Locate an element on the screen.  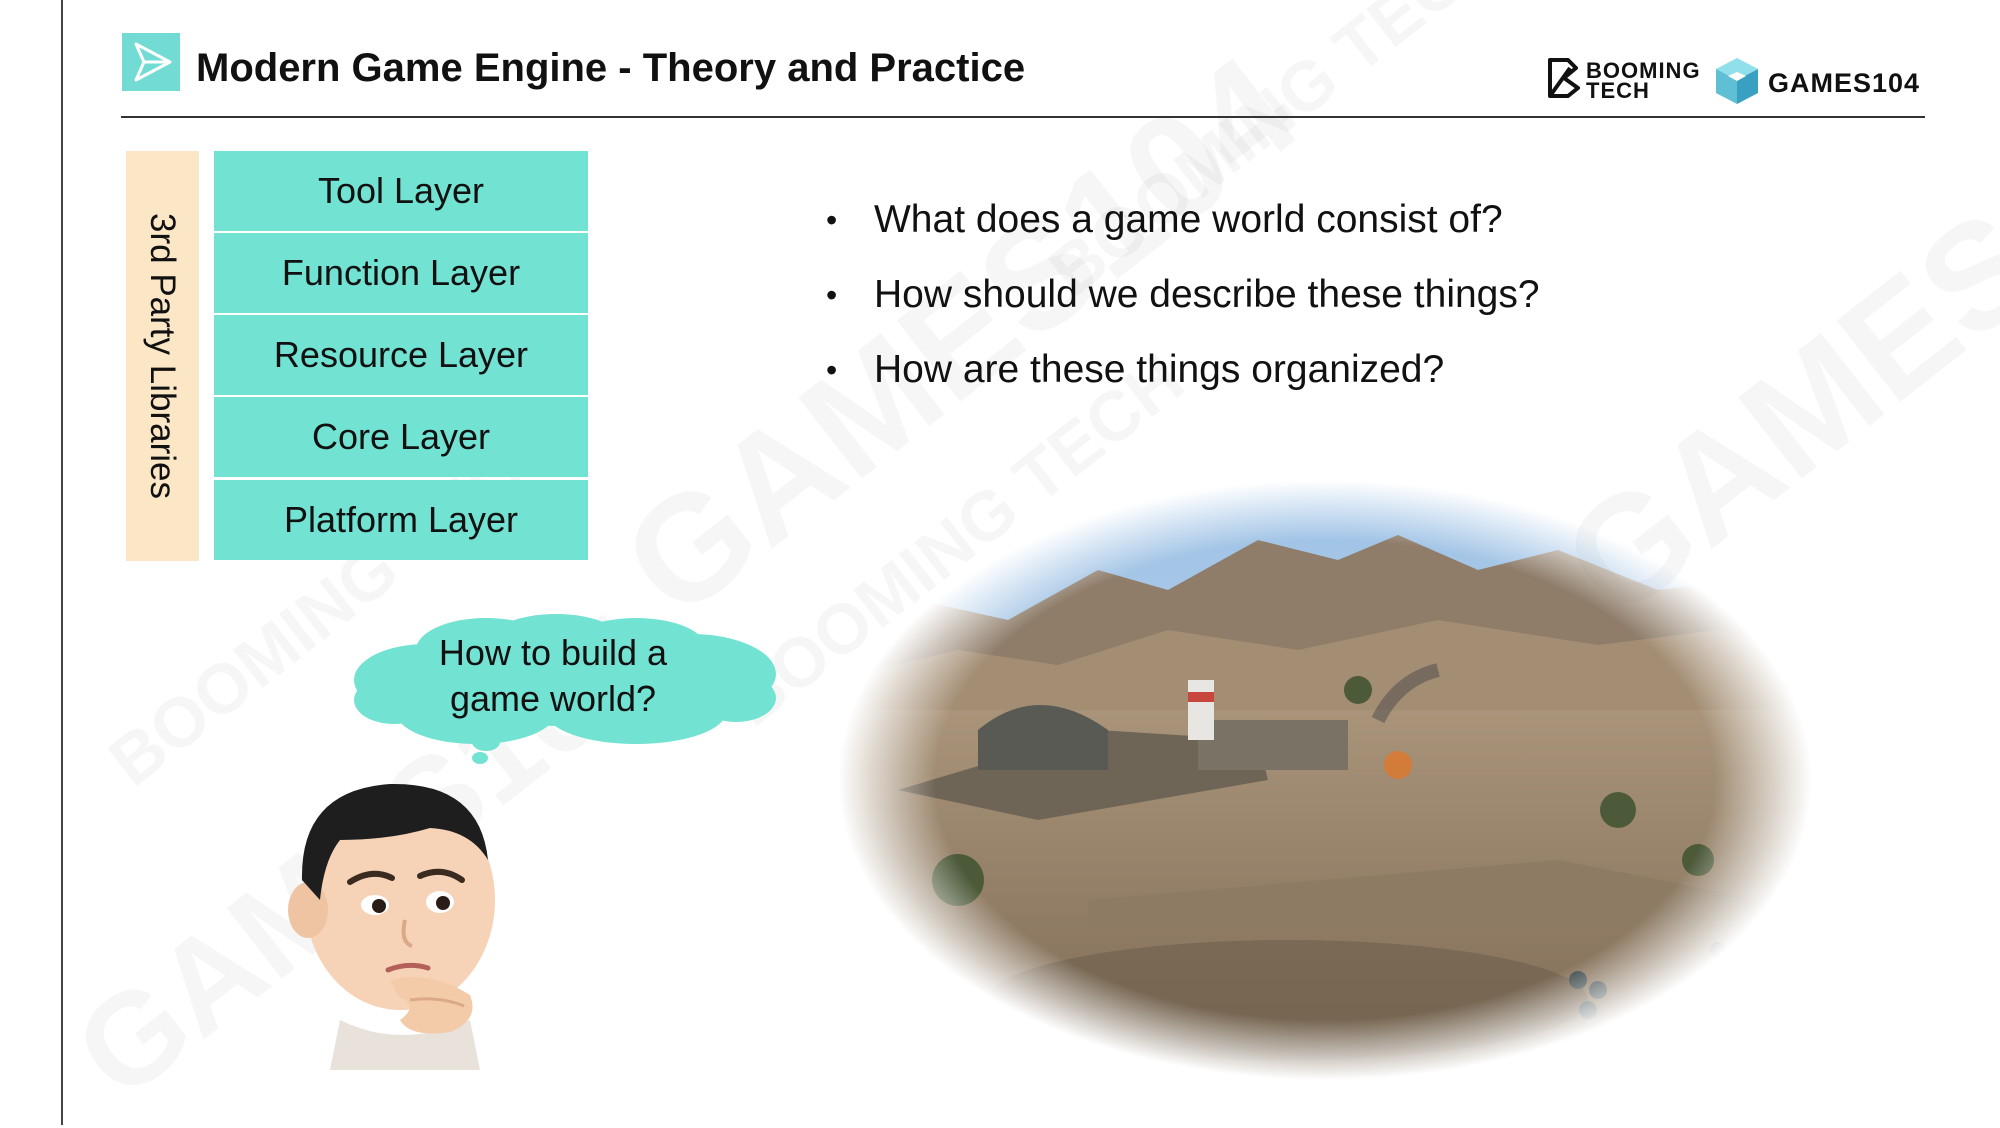
course-logo-icon is located at coordinates (151, 62).